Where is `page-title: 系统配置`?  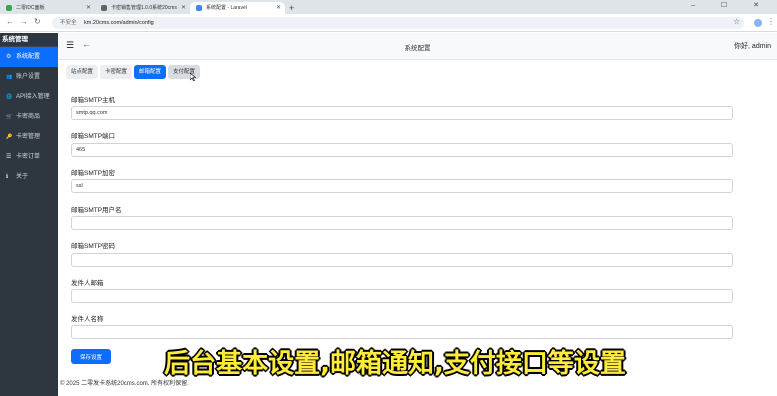
page-title: 系统配置 is located at coordinates (417, 48).